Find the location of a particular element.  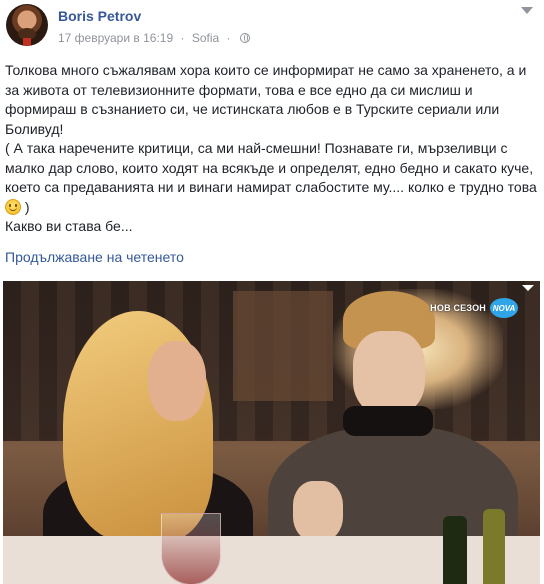

closing-paren: ) is located at coordinates (27, 206).